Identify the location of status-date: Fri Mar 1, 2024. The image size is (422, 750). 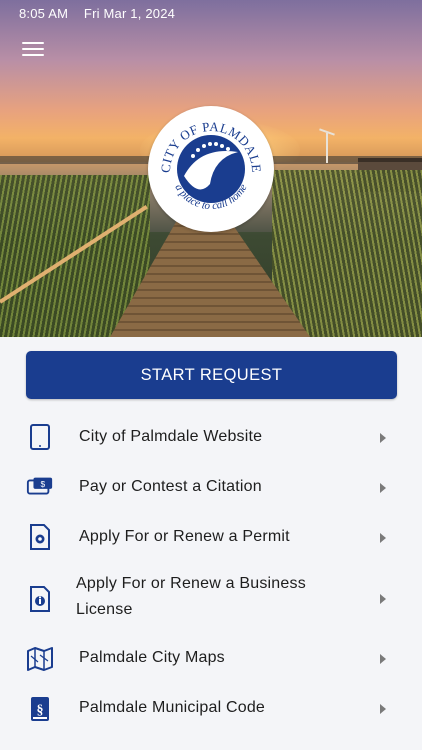
(129, 13).